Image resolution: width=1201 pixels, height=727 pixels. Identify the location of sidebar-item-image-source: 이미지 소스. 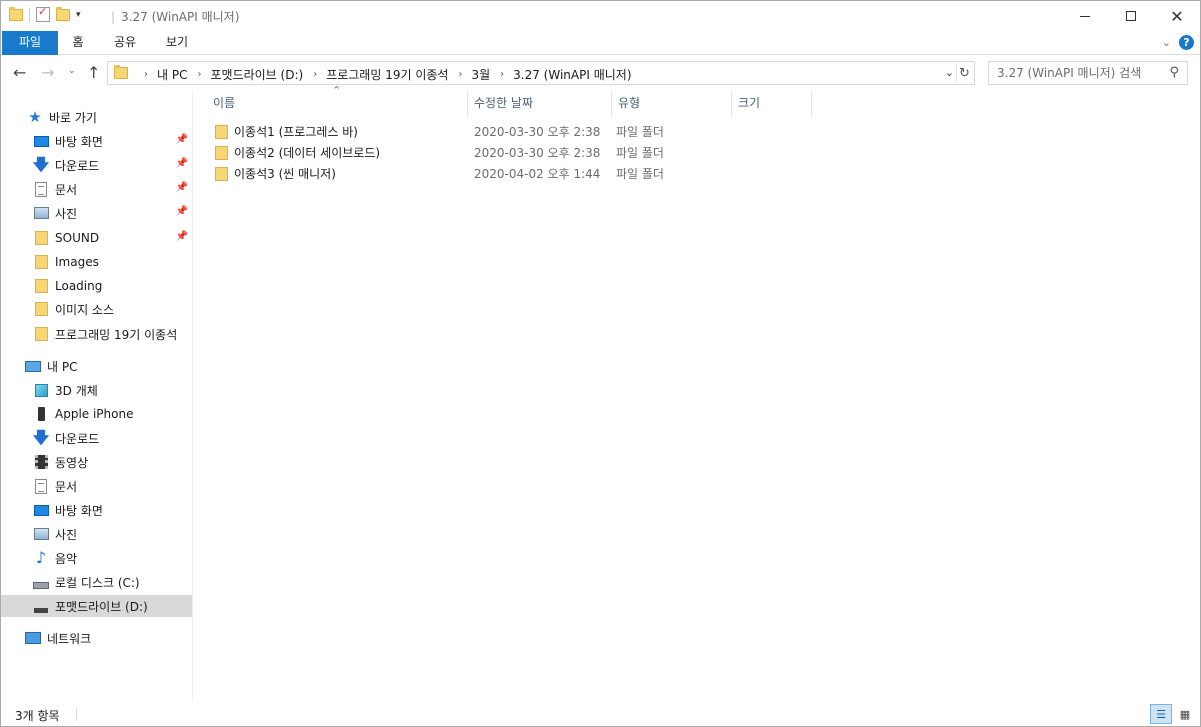
(96, 309).